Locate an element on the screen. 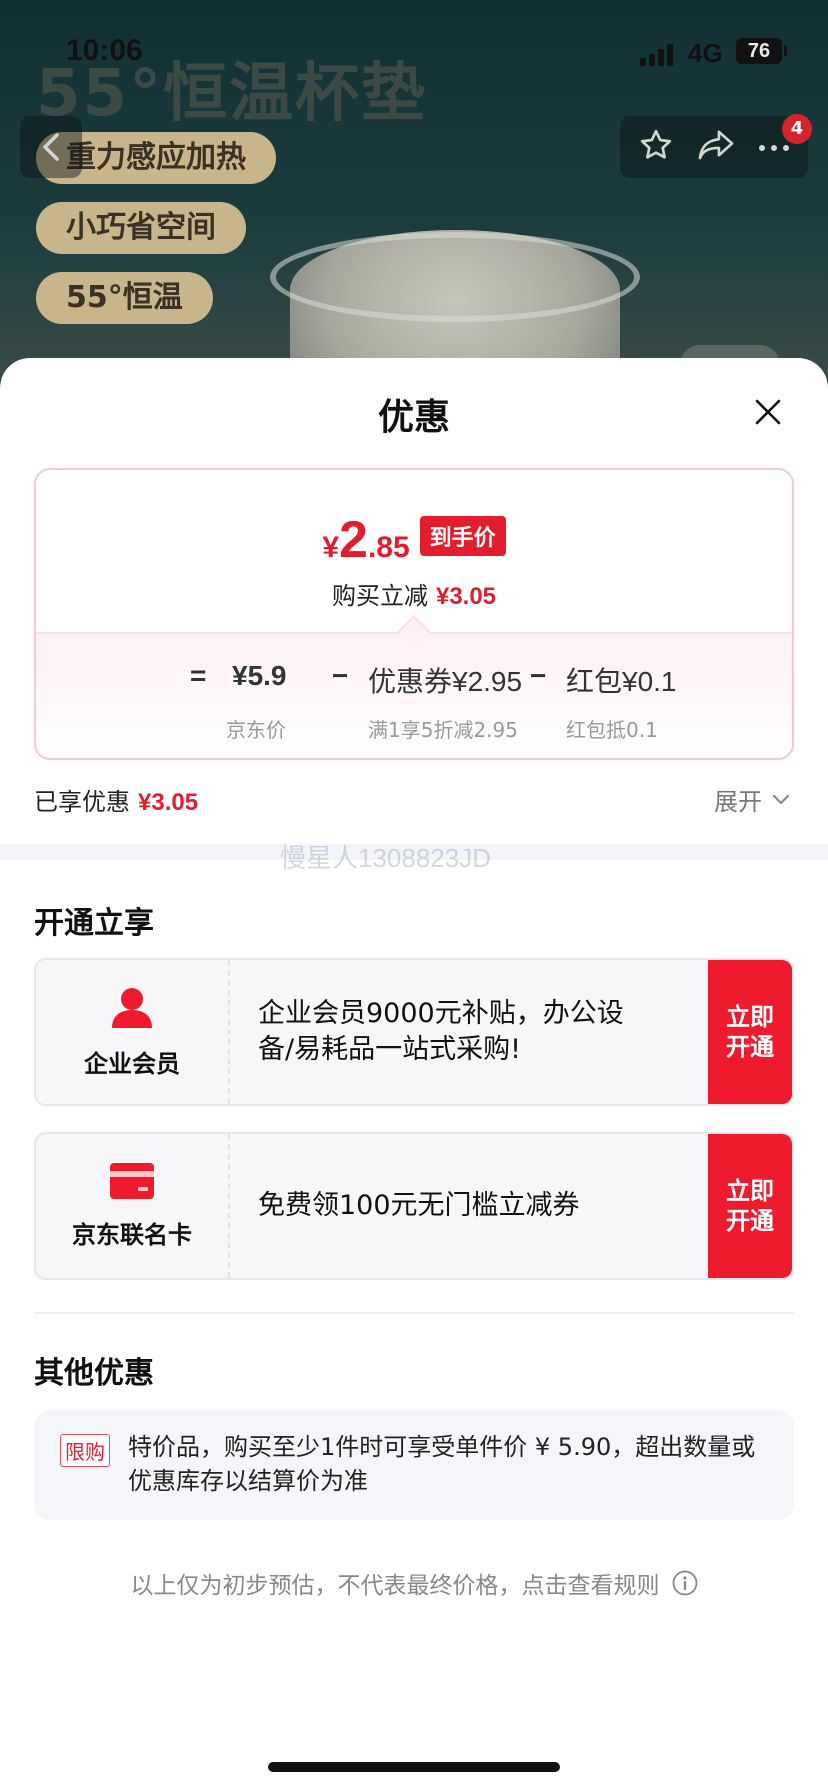  rules-link: 以上仅为初步预估，不代表最终价格，点击查看规则 is located at coordinates (414, 1583).